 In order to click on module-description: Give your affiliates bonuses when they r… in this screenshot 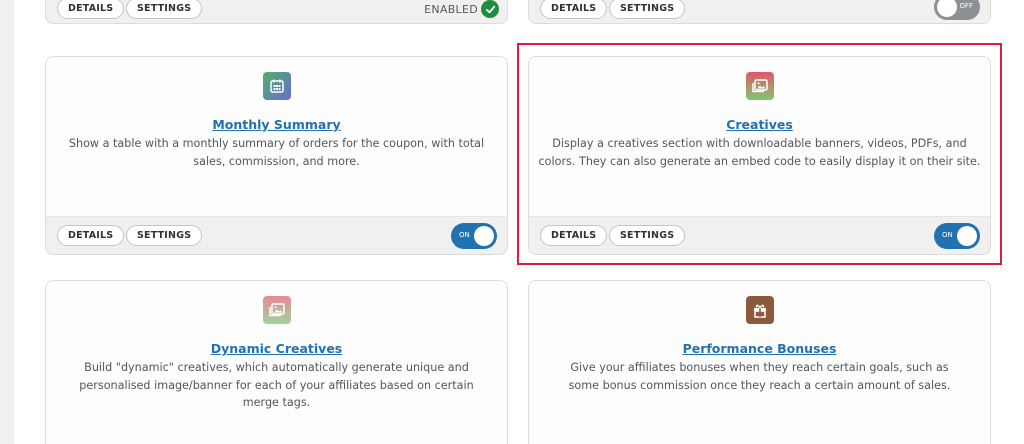, I will do `click(759, 376)`.